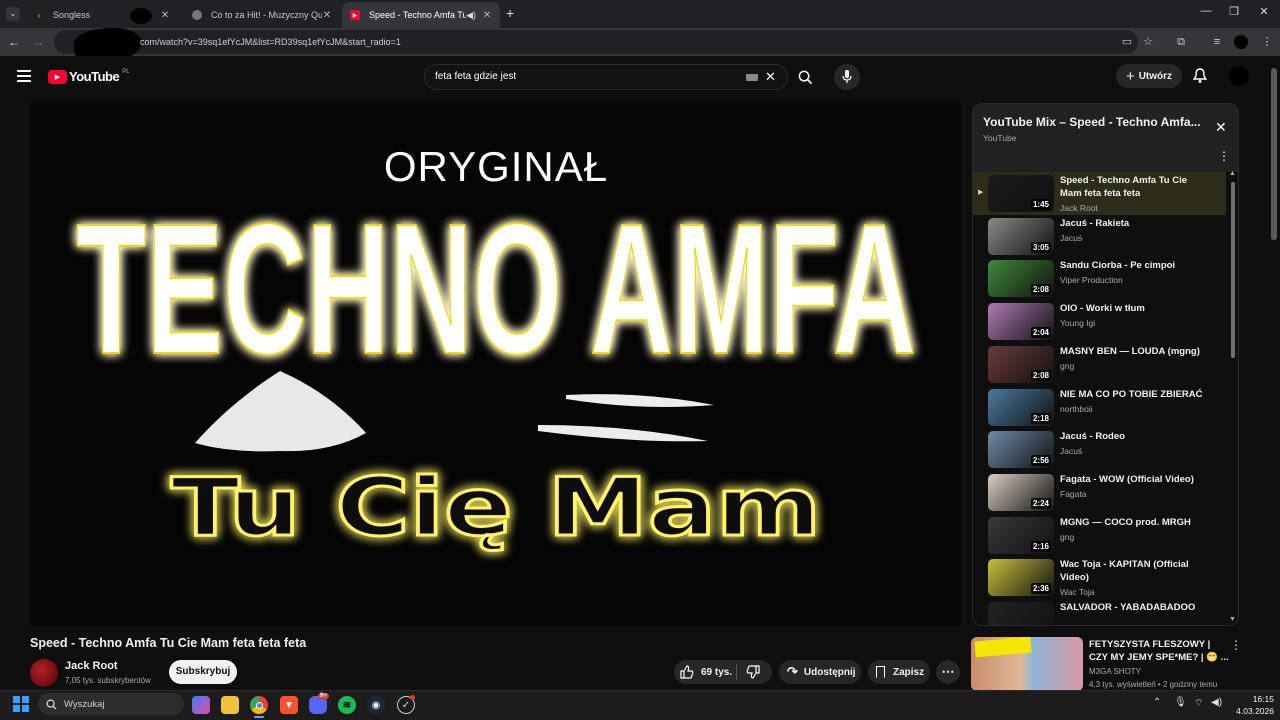 This screenshot has width=1280, height=720. I want to click on chrome-menu-icon: ⋮, so click(1267, 42).